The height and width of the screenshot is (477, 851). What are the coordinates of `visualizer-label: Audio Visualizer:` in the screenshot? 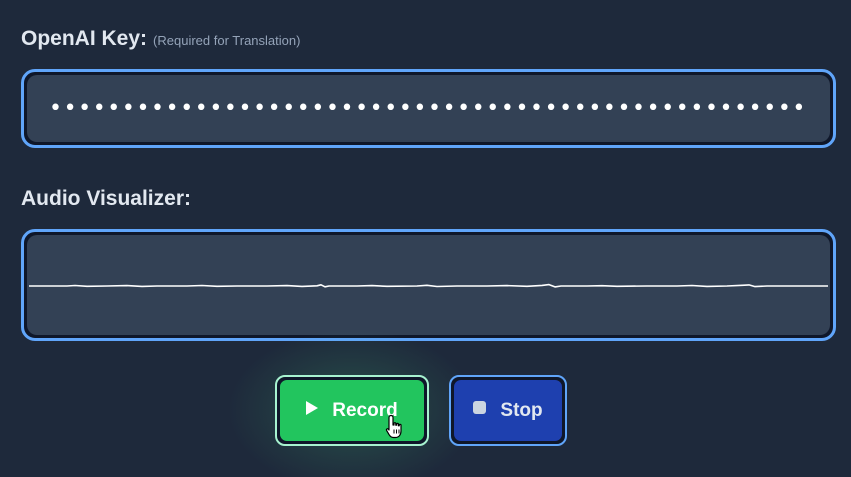 It's located at (106, 198).